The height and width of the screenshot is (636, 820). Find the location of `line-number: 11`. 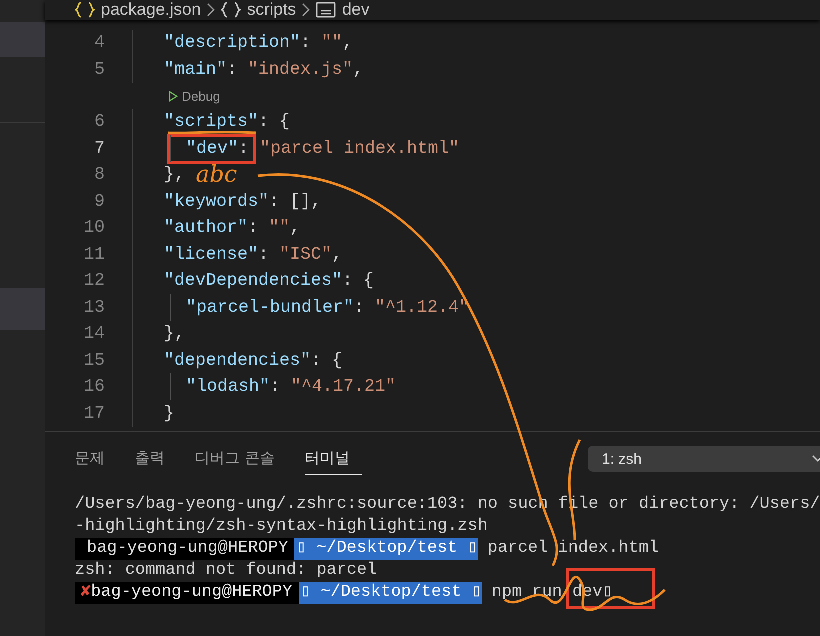

line-number: 11 is located at coordinates (93, 254).